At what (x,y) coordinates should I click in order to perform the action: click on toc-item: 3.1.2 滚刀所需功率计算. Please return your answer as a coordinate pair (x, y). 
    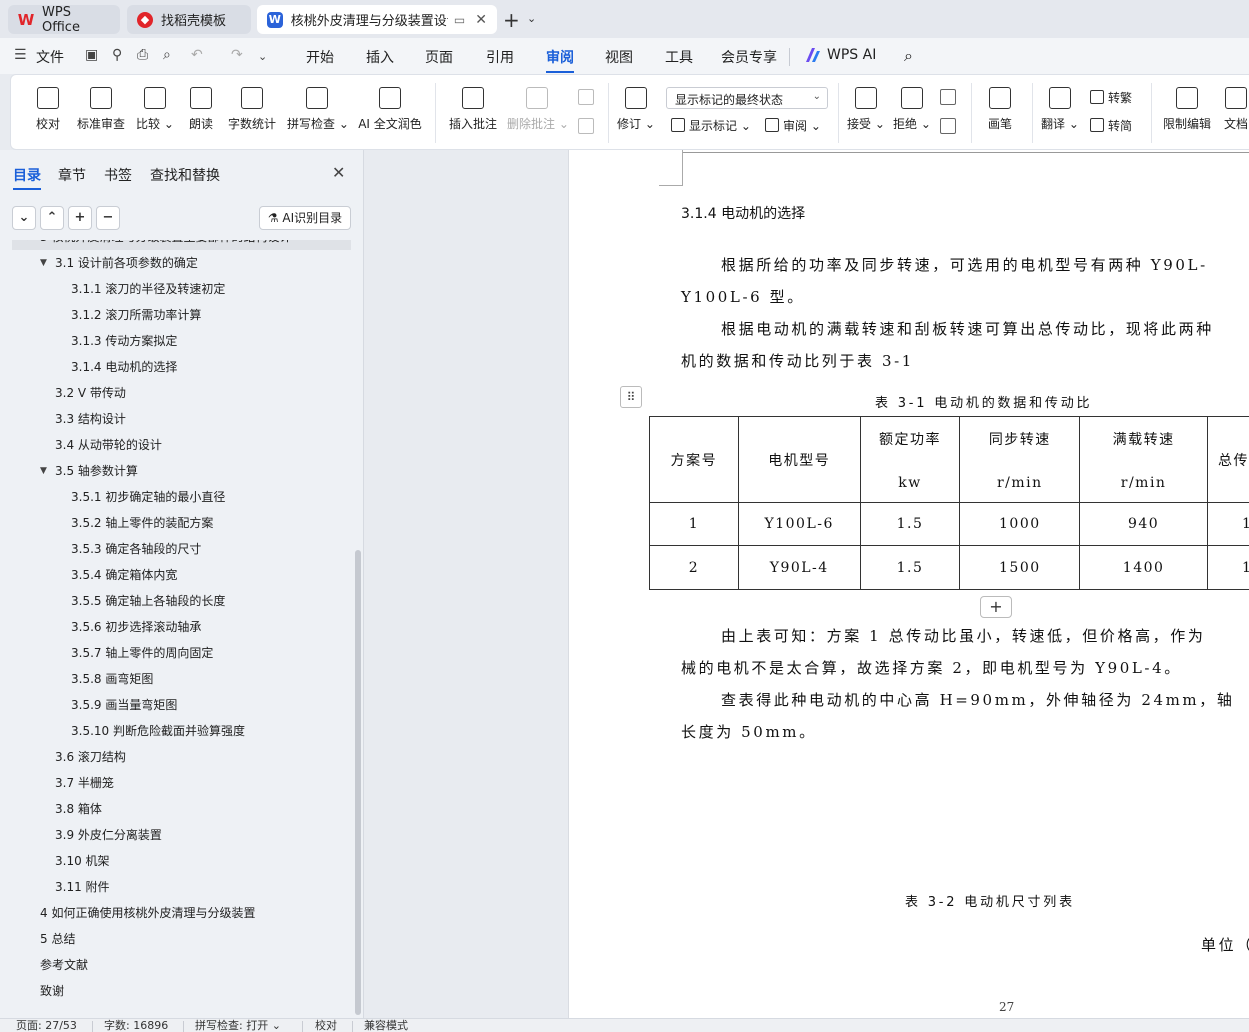
    Looking at the image, I should click on (181, 315).